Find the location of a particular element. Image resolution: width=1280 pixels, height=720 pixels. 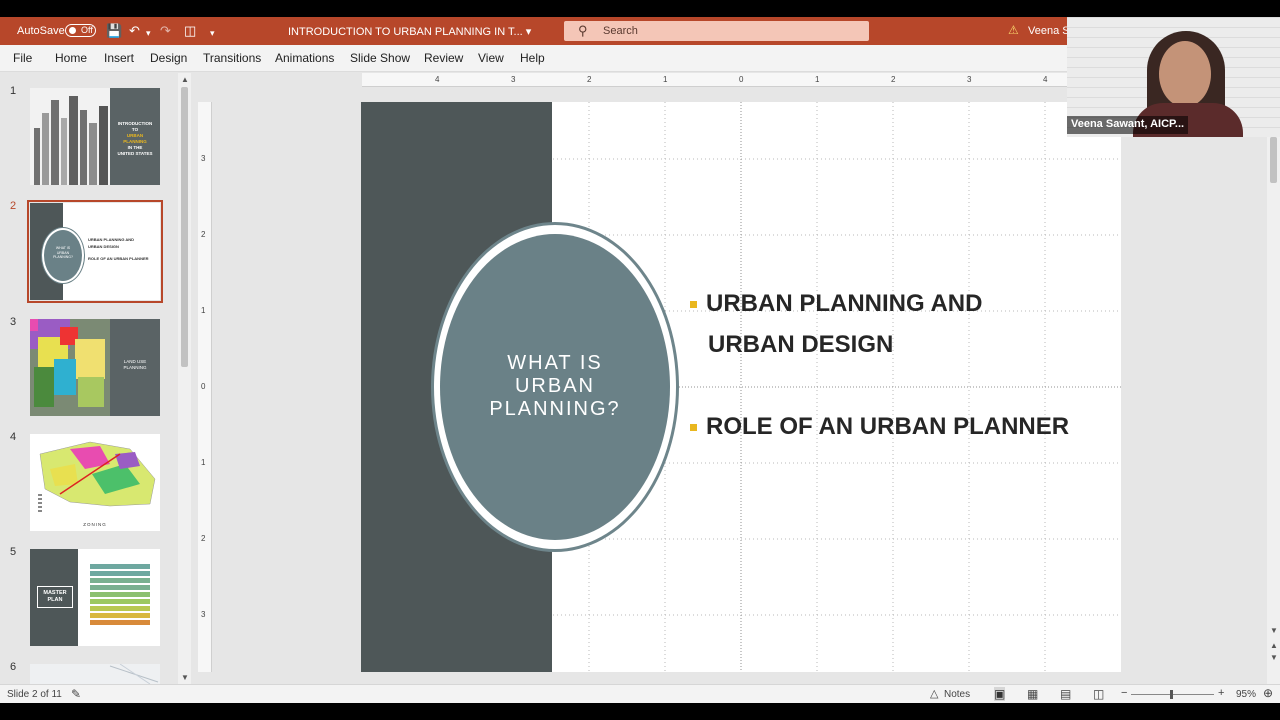

zoom-slider is located at coordinates (1172, 694).